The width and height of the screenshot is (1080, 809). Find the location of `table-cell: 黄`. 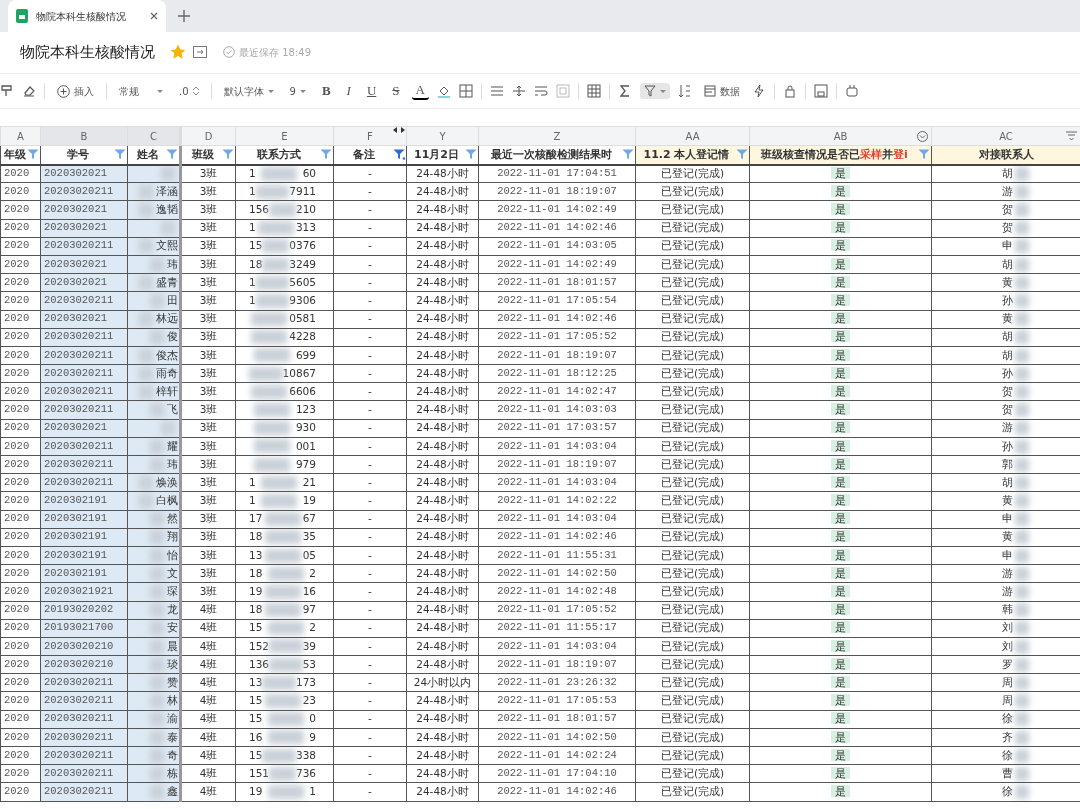

table-cell: 黄 is located at coordinates (1007, 318).